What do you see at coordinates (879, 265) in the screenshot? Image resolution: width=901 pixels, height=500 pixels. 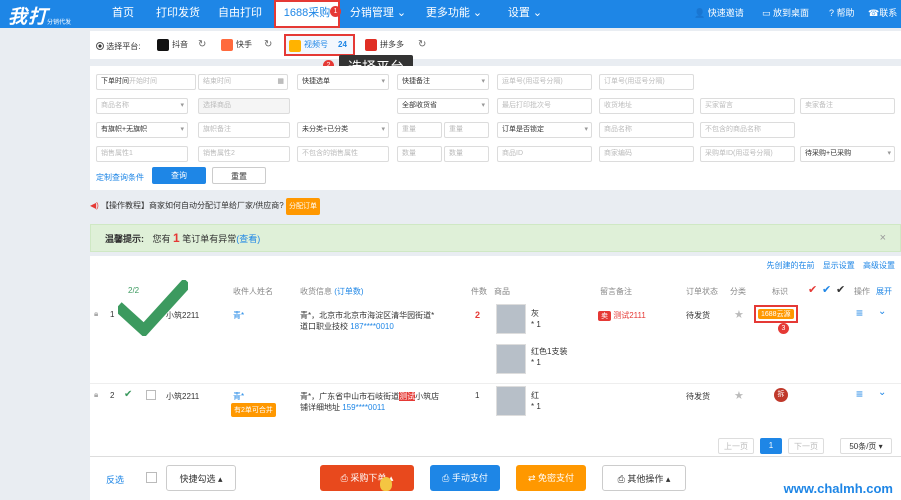 I see `advanced-settings-link: 高级设置` at bounding box center [879, 265].